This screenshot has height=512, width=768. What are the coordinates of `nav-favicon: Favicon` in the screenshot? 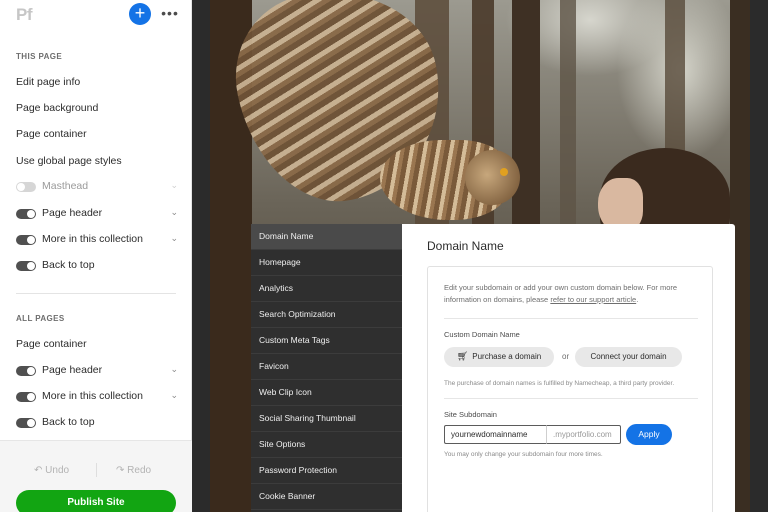 It's located at (326, 367).